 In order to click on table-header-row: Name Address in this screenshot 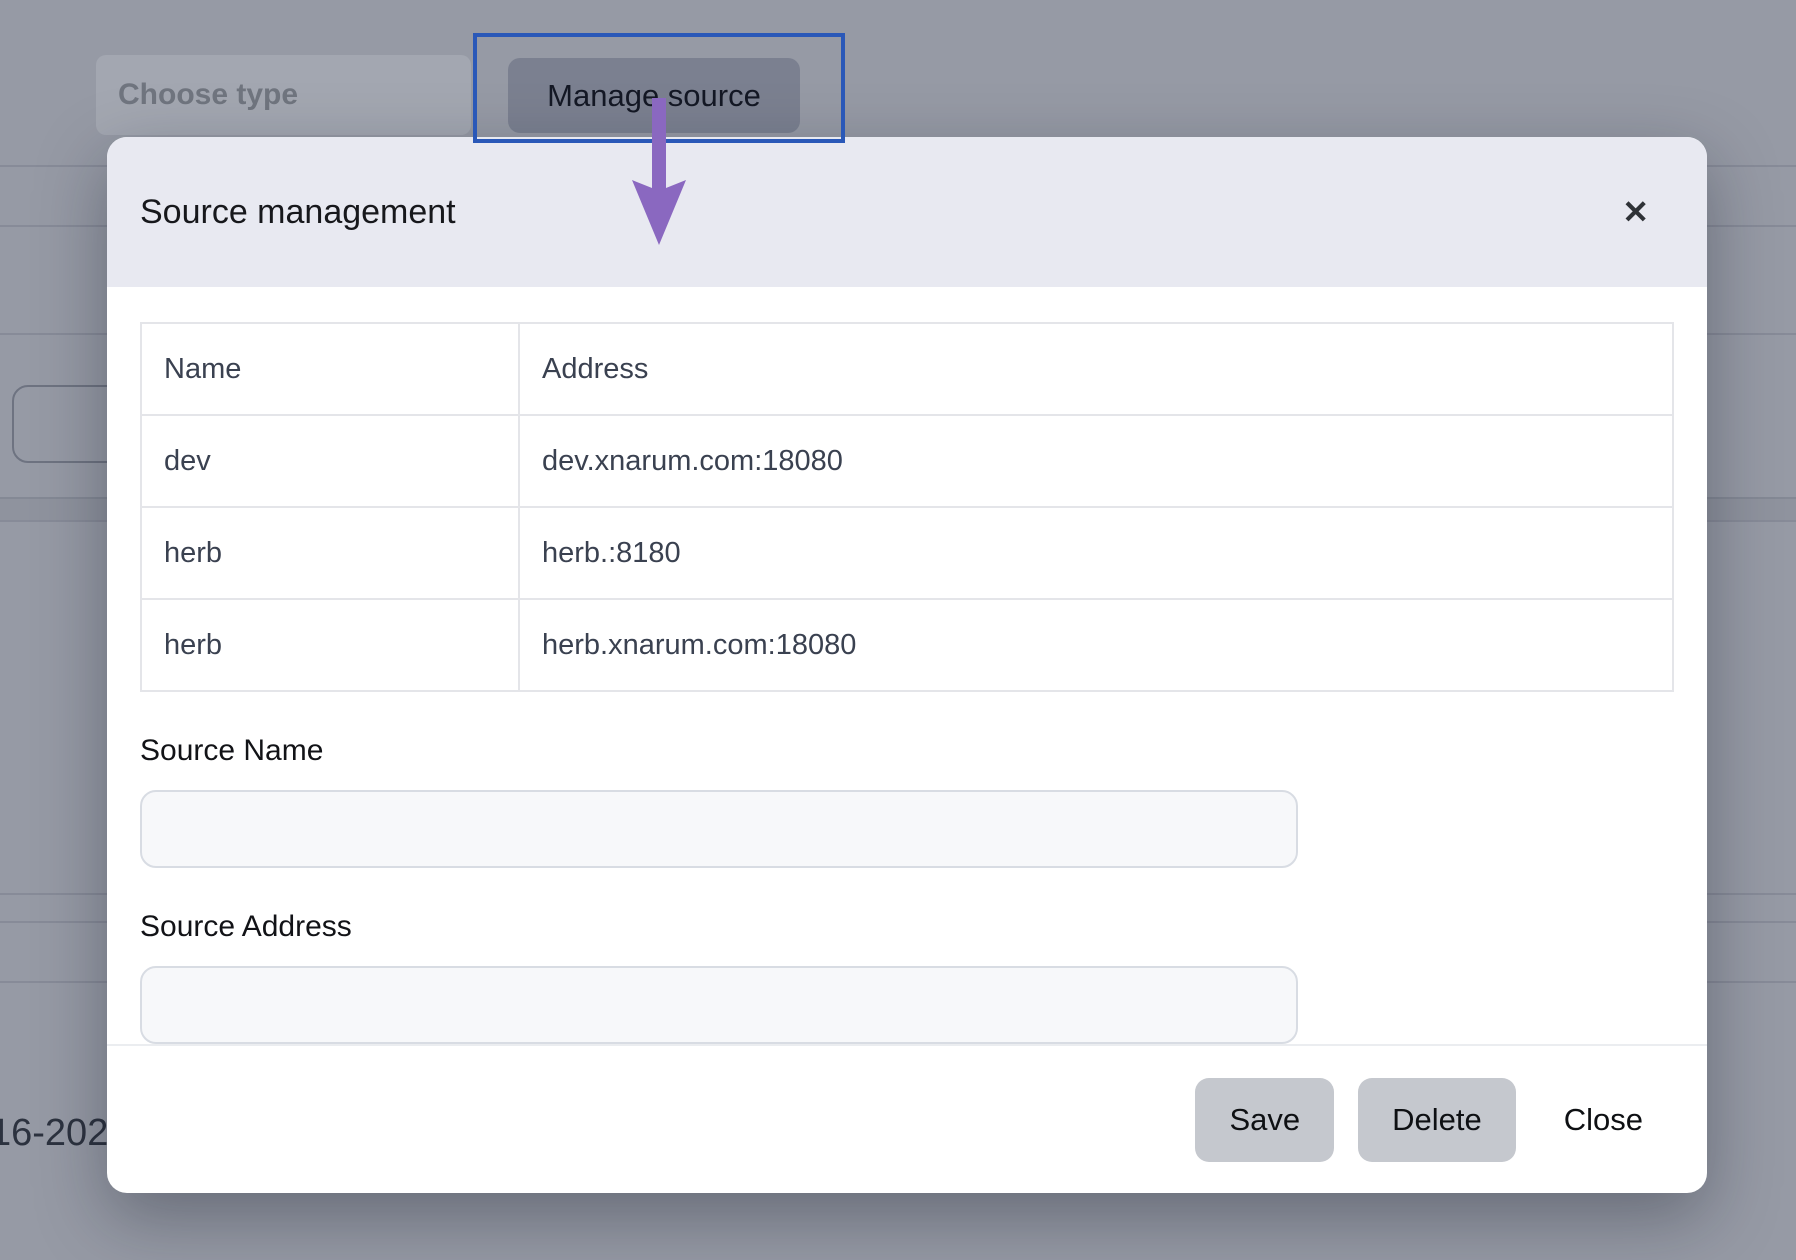, I will do `click(907, 369)`.